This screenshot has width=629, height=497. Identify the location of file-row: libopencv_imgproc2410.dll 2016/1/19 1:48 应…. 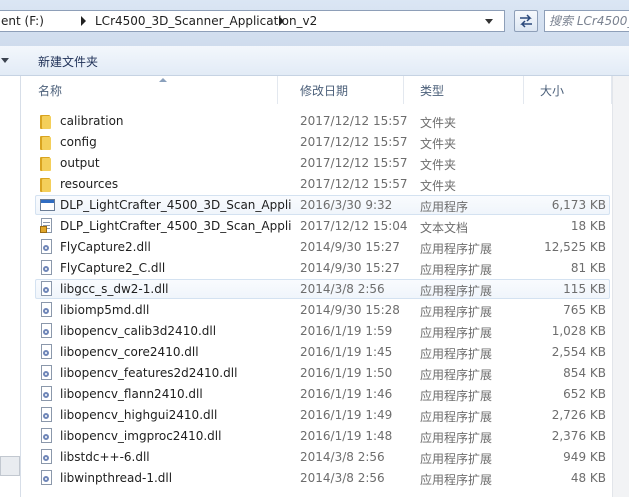
(317, 436).